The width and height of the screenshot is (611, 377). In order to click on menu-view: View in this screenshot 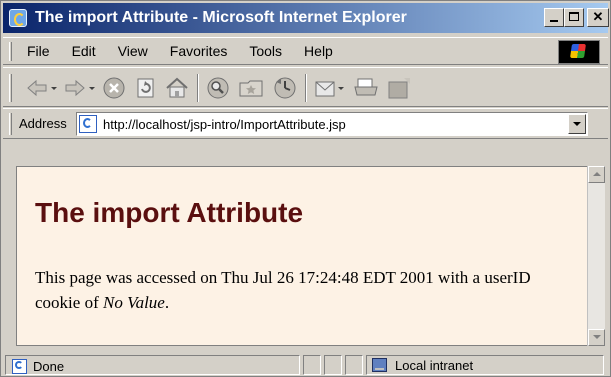, I will do `click(133, 51)`.